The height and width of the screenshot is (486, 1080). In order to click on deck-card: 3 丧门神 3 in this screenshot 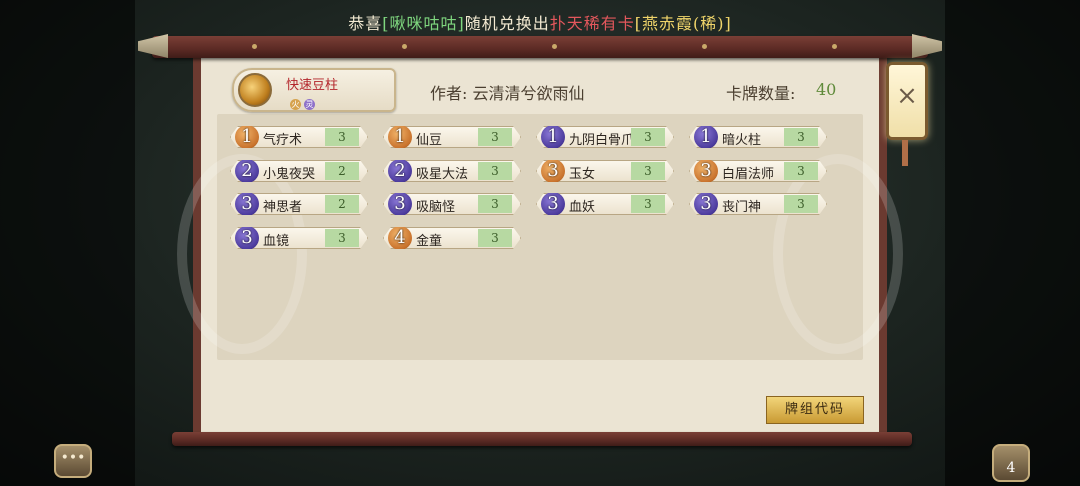, I will do `click(758, 204)`.